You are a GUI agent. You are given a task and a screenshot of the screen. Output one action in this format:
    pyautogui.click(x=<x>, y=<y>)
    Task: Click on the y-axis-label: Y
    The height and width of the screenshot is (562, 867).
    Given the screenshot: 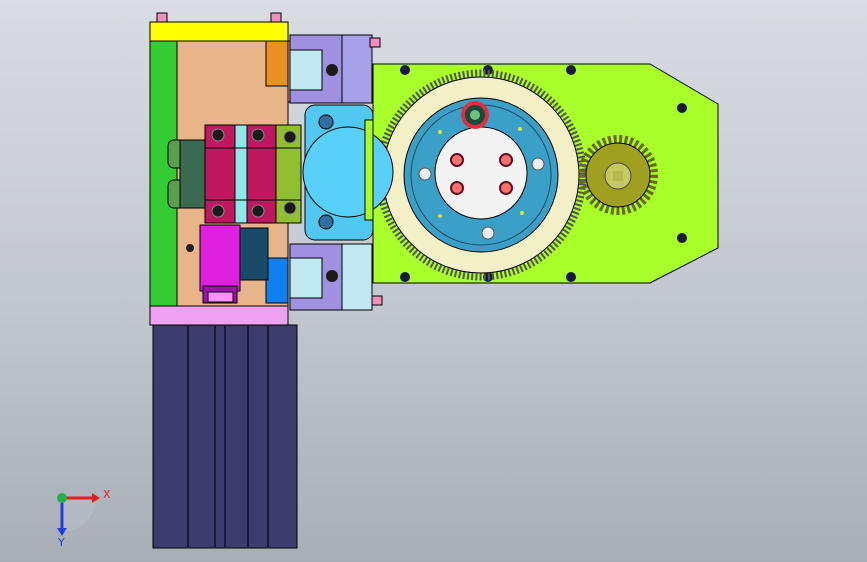 What is the action you would take?
    pyautogui.click(x=61, y=542)
    